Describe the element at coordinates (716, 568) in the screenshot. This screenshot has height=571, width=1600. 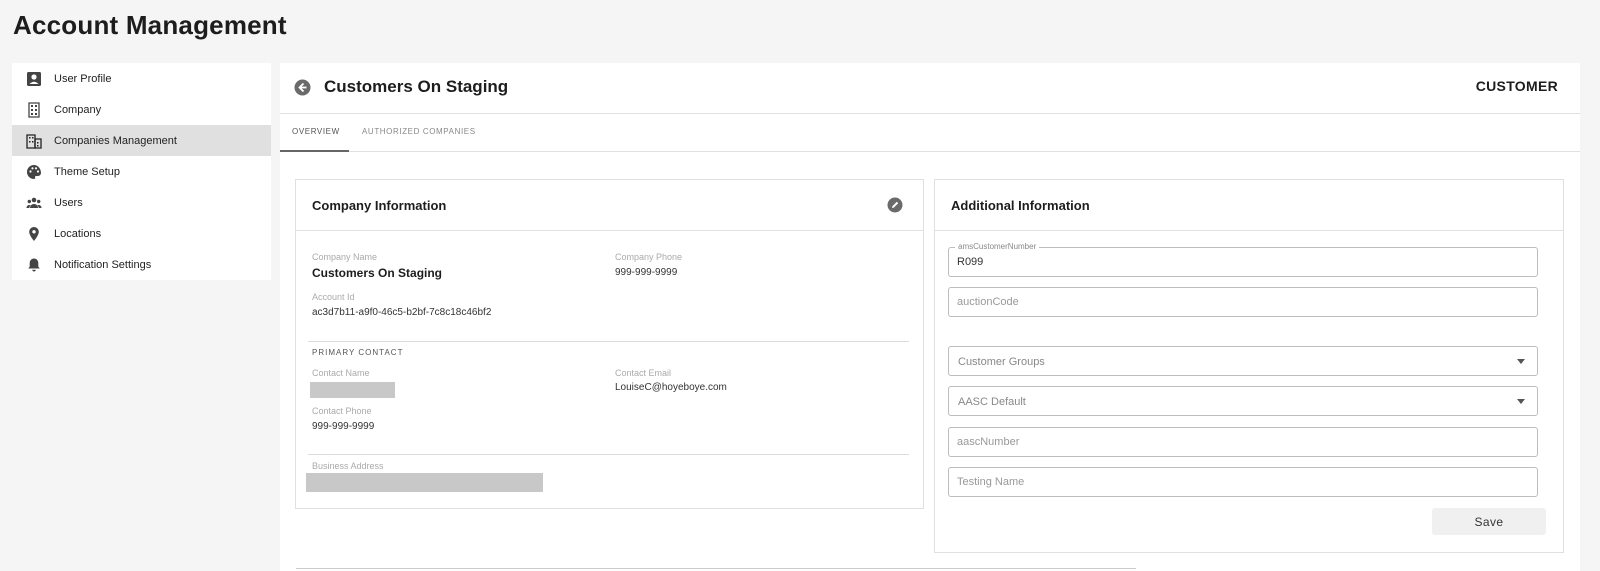
I see `bottom-divider` at that location.